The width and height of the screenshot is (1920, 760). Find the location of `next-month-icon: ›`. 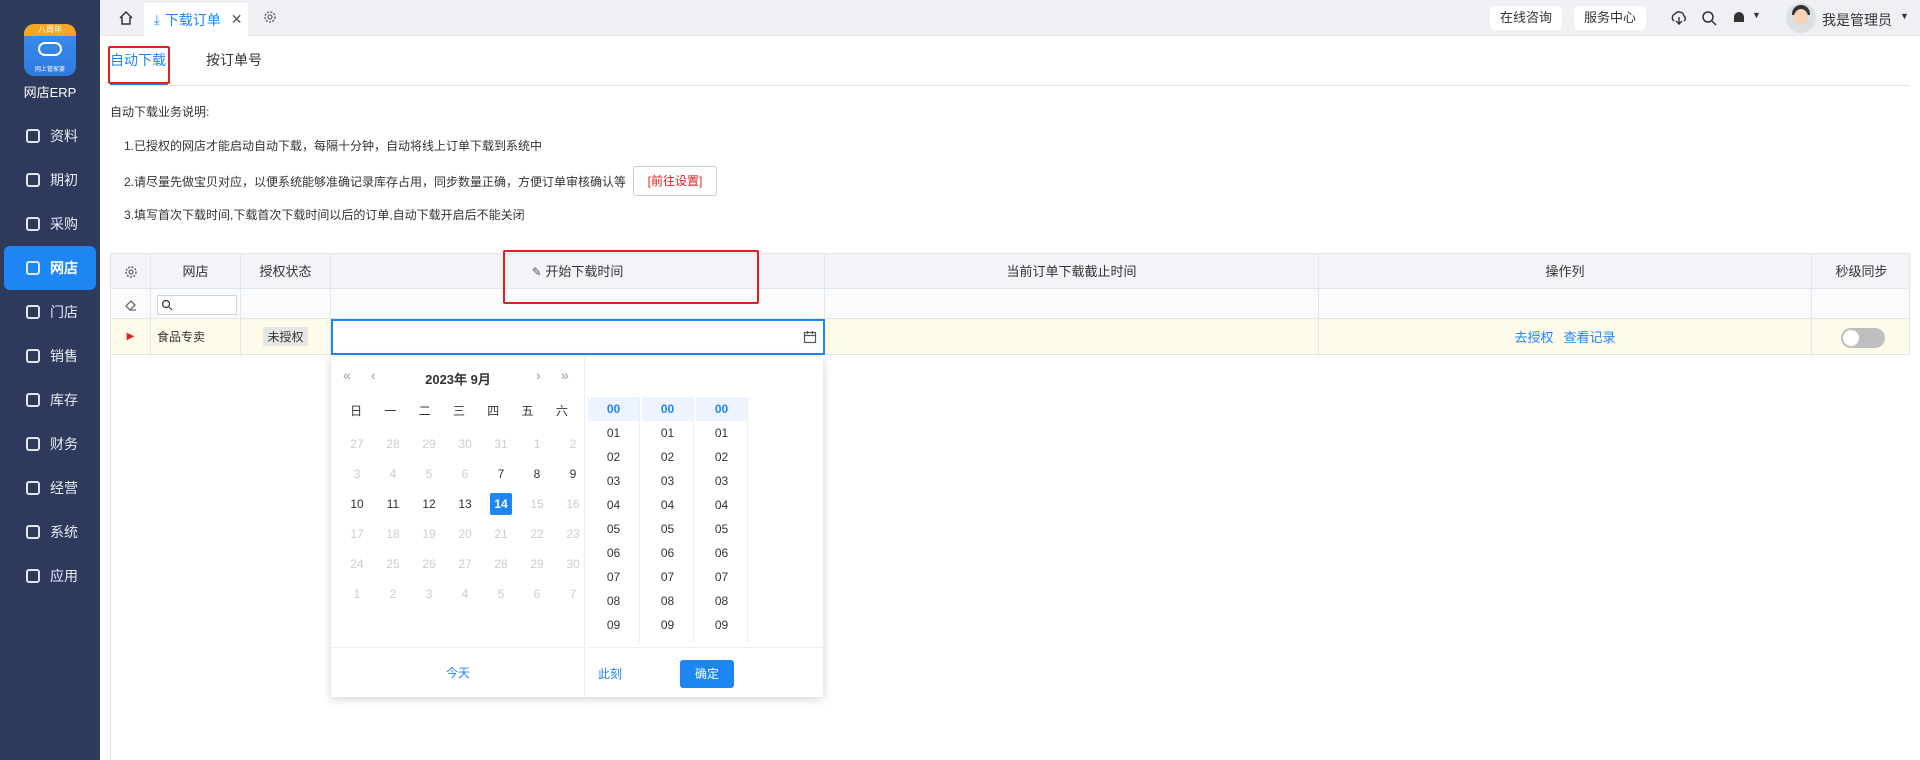

next-month-icon: › is located at coordinates (538, 375).